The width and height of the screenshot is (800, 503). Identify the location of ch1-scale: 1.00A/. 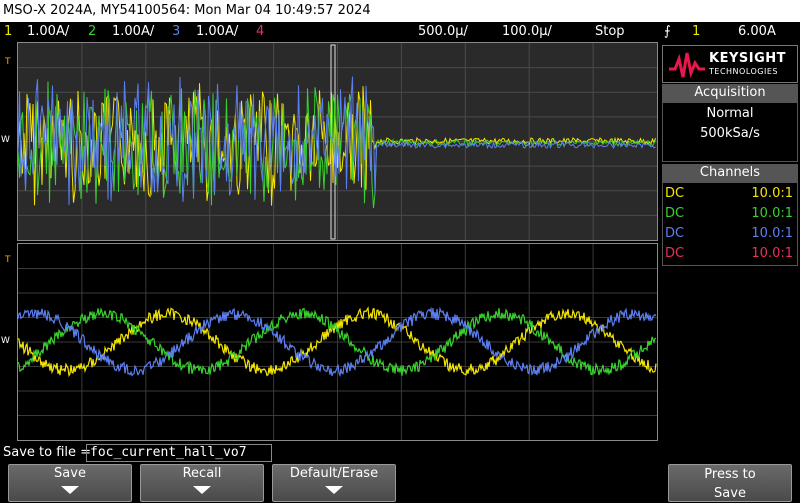
(48, 32).